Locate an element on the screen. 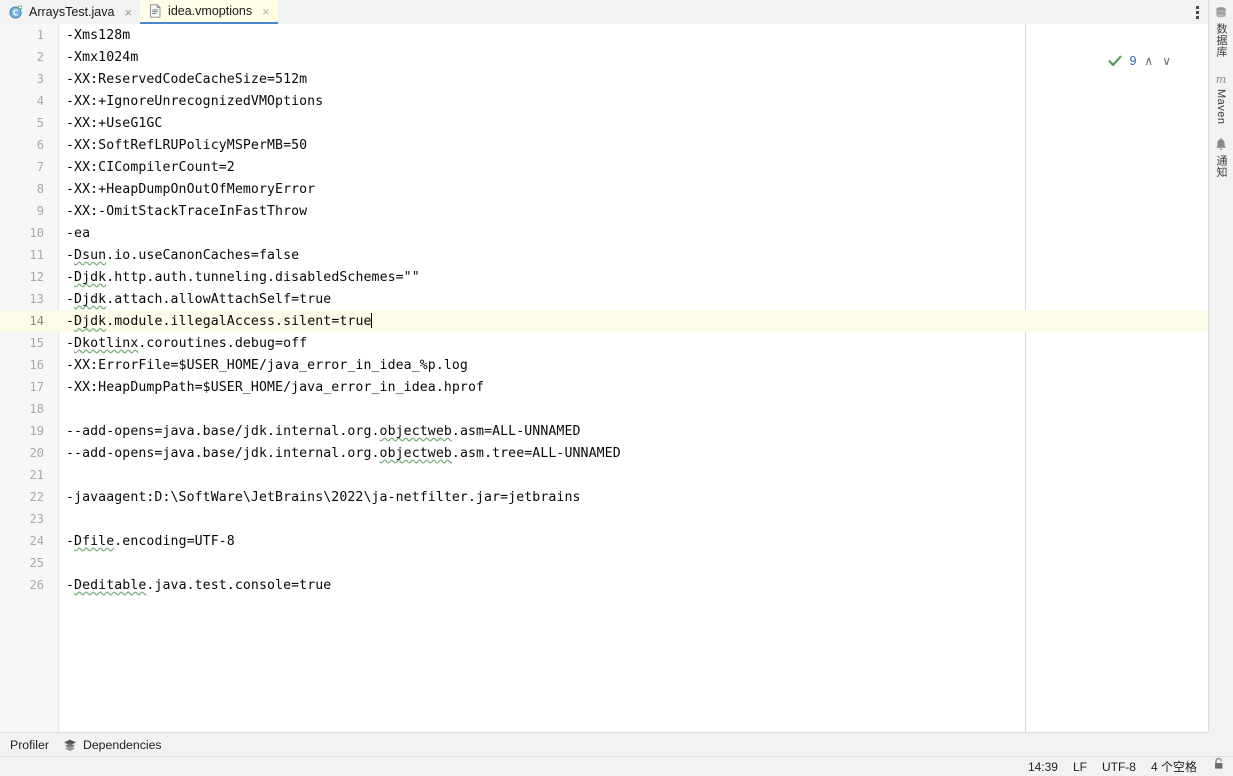 Image resolution: width=1233 pixels, height=776 pixels. code-line: 15 -Dkotlinx.coroutines.debug=off is located at coordinates (604, 343).